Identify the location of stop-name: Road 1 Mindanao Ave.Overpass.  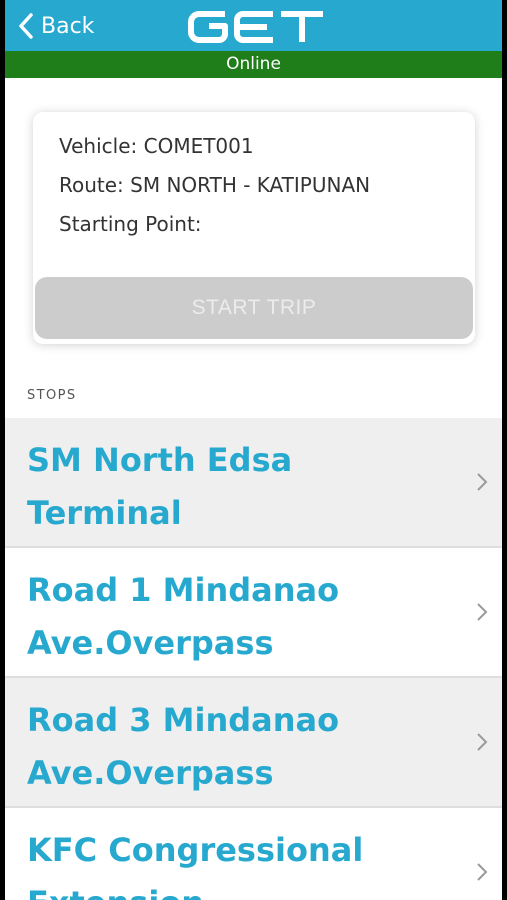
(183, 616).